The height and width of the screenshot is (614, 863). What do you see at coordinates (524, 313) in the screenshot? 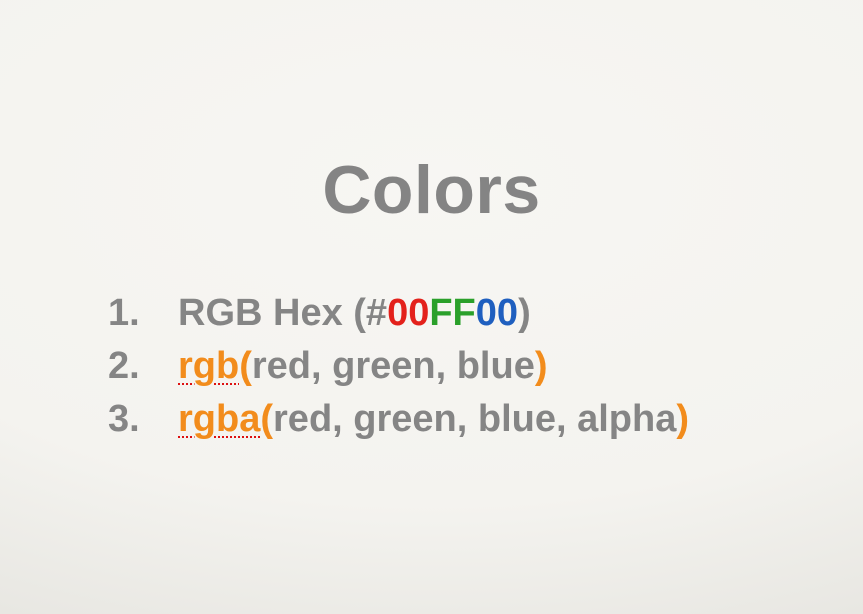
I see `item-text-suffix: )` at bounding box center [524, 313].